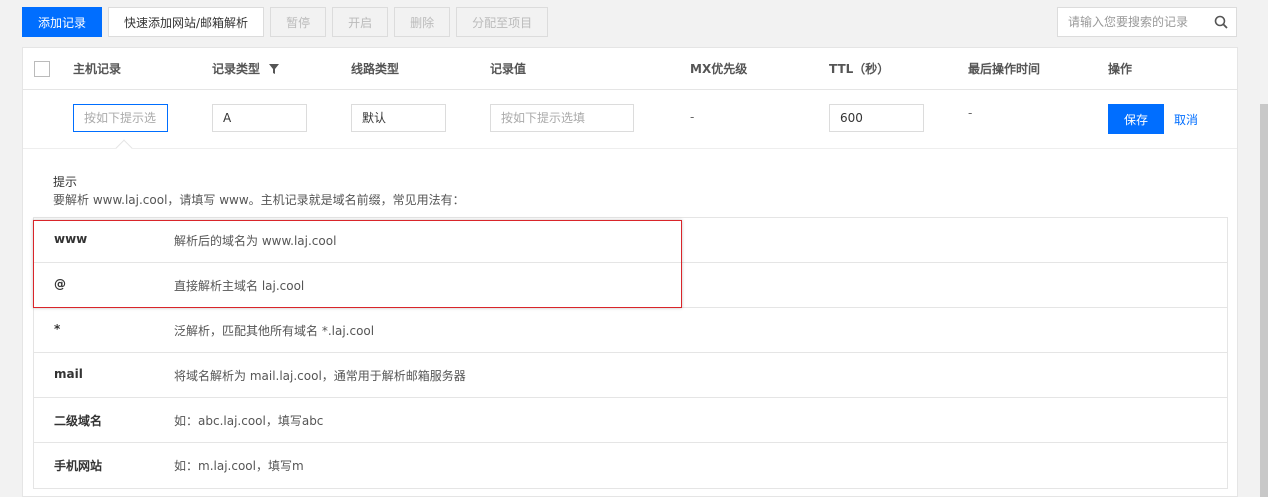 This screenshot has height=497, width=1268. What do you see at coordinates (970, 113) in the screenshot?
I see `last-op-value: -` at bounding box center [970, 113].